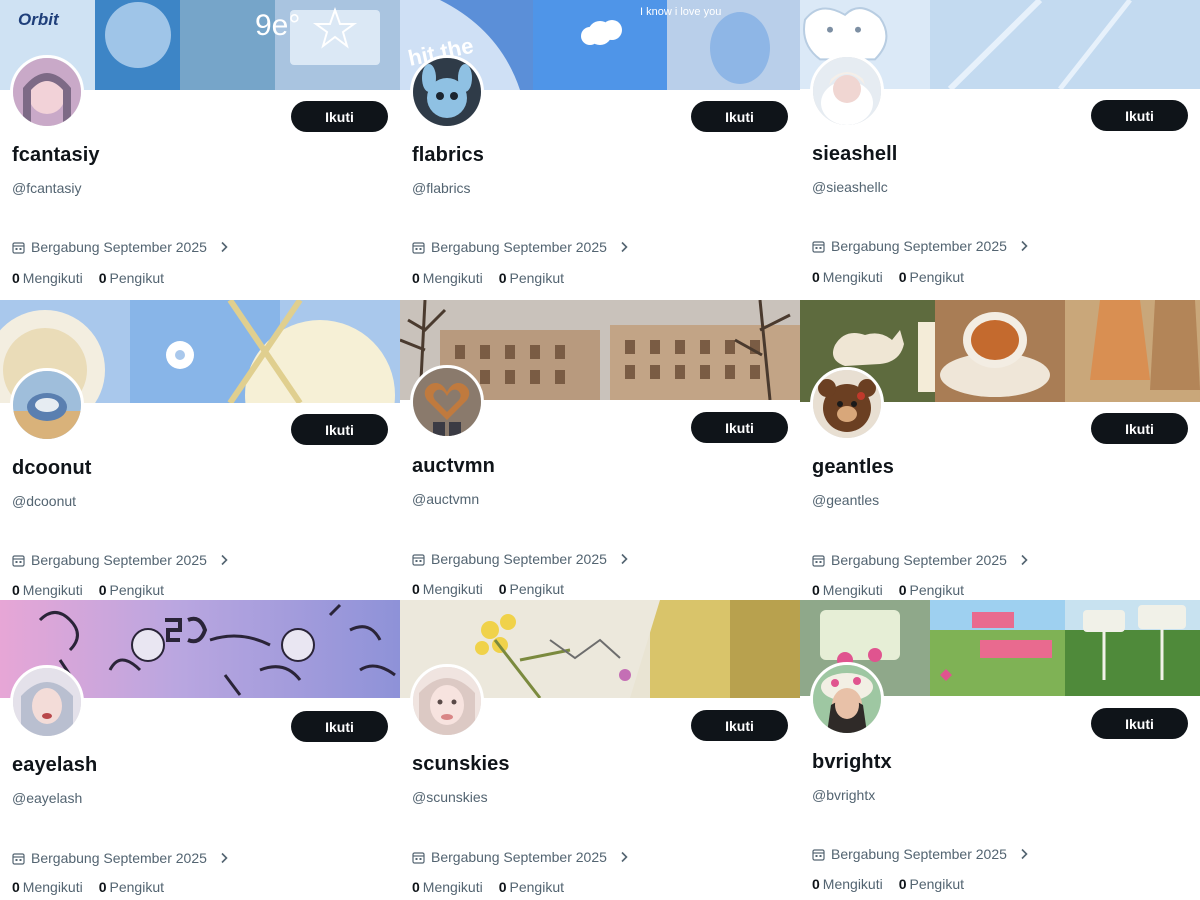 Image resolution: width=1200 pixels, height=900 pixels. I want to click on username-handle: @auctvmn, so click(446, 499).